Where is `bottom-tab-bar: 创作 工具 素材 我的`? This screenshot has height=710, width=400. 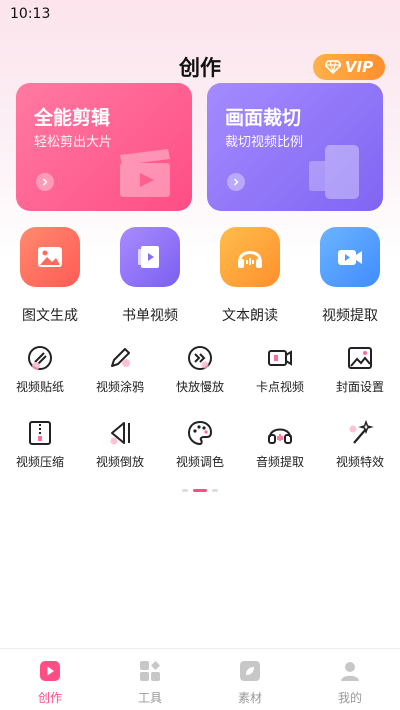
bottom-tab-bar: 创作 工具 素材 我的 is located at coordinates (200, 679).